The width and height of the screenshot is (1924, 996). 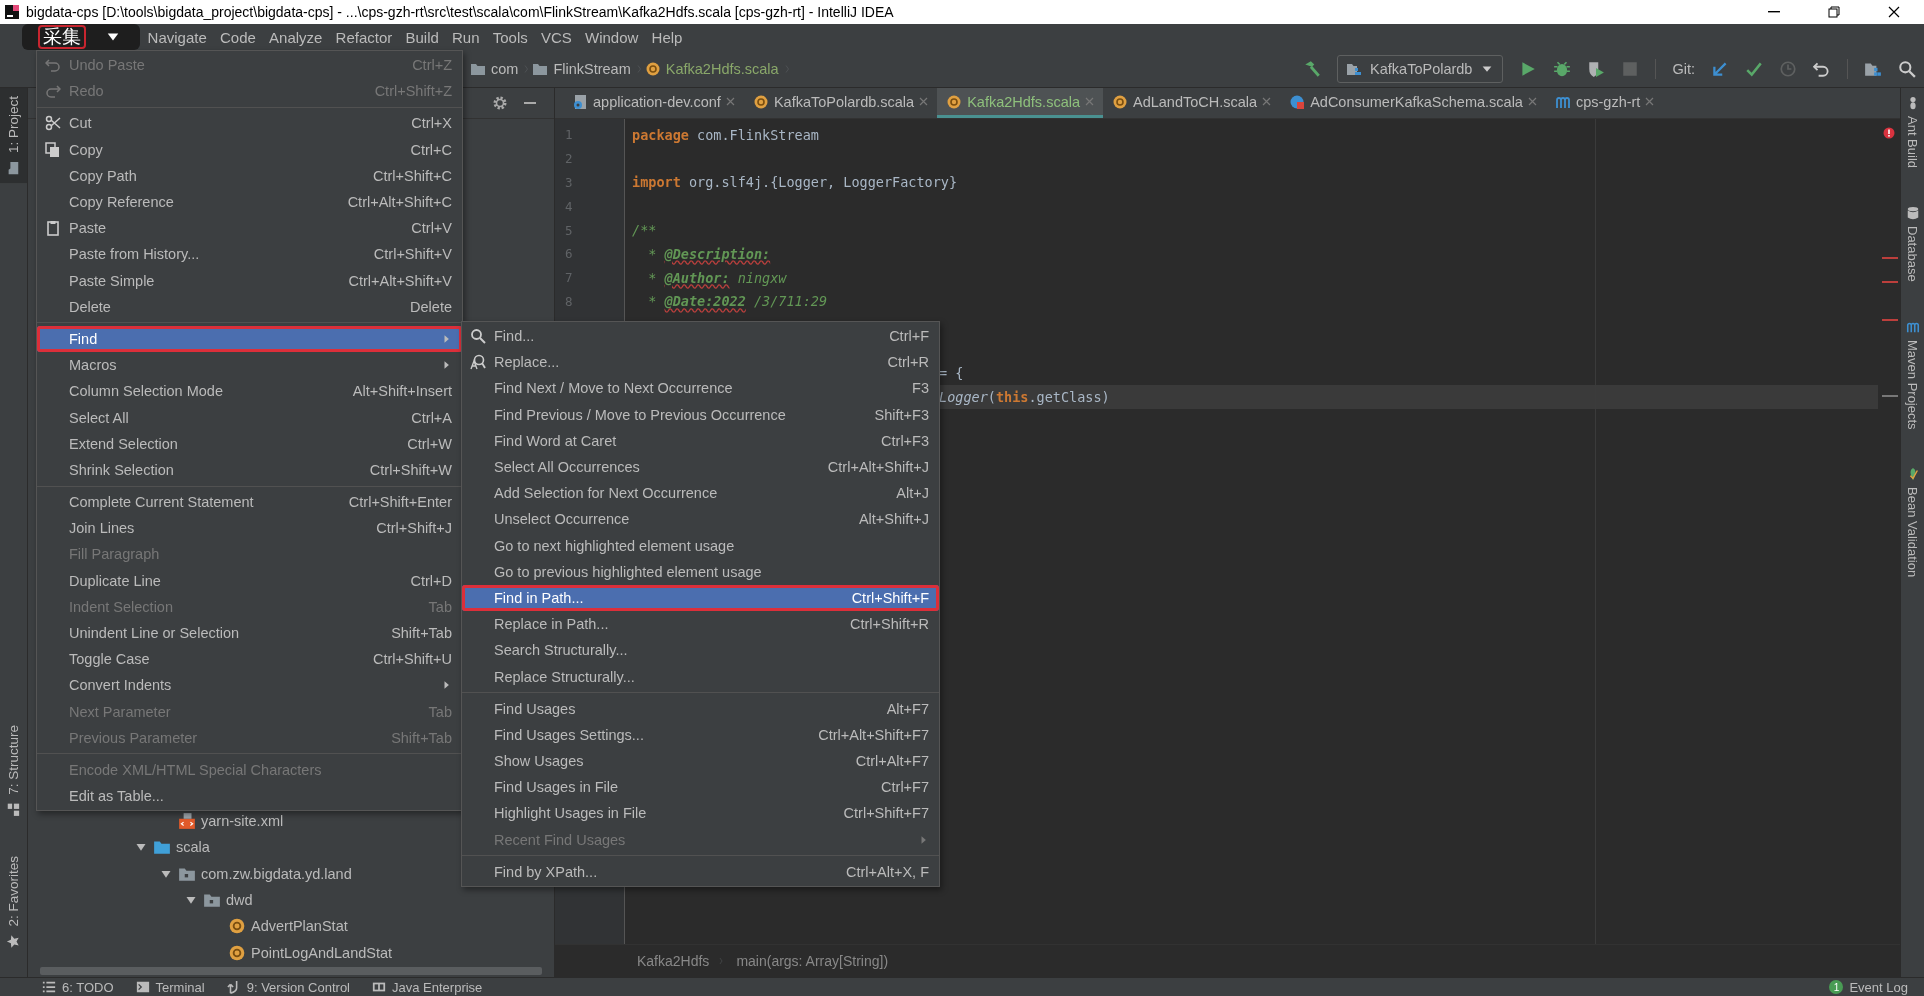 What do you see at coordinates (78, 987) in the screenshot?
I see `tool-window-tab: 6: TODO` at bounding box center [78, 987].